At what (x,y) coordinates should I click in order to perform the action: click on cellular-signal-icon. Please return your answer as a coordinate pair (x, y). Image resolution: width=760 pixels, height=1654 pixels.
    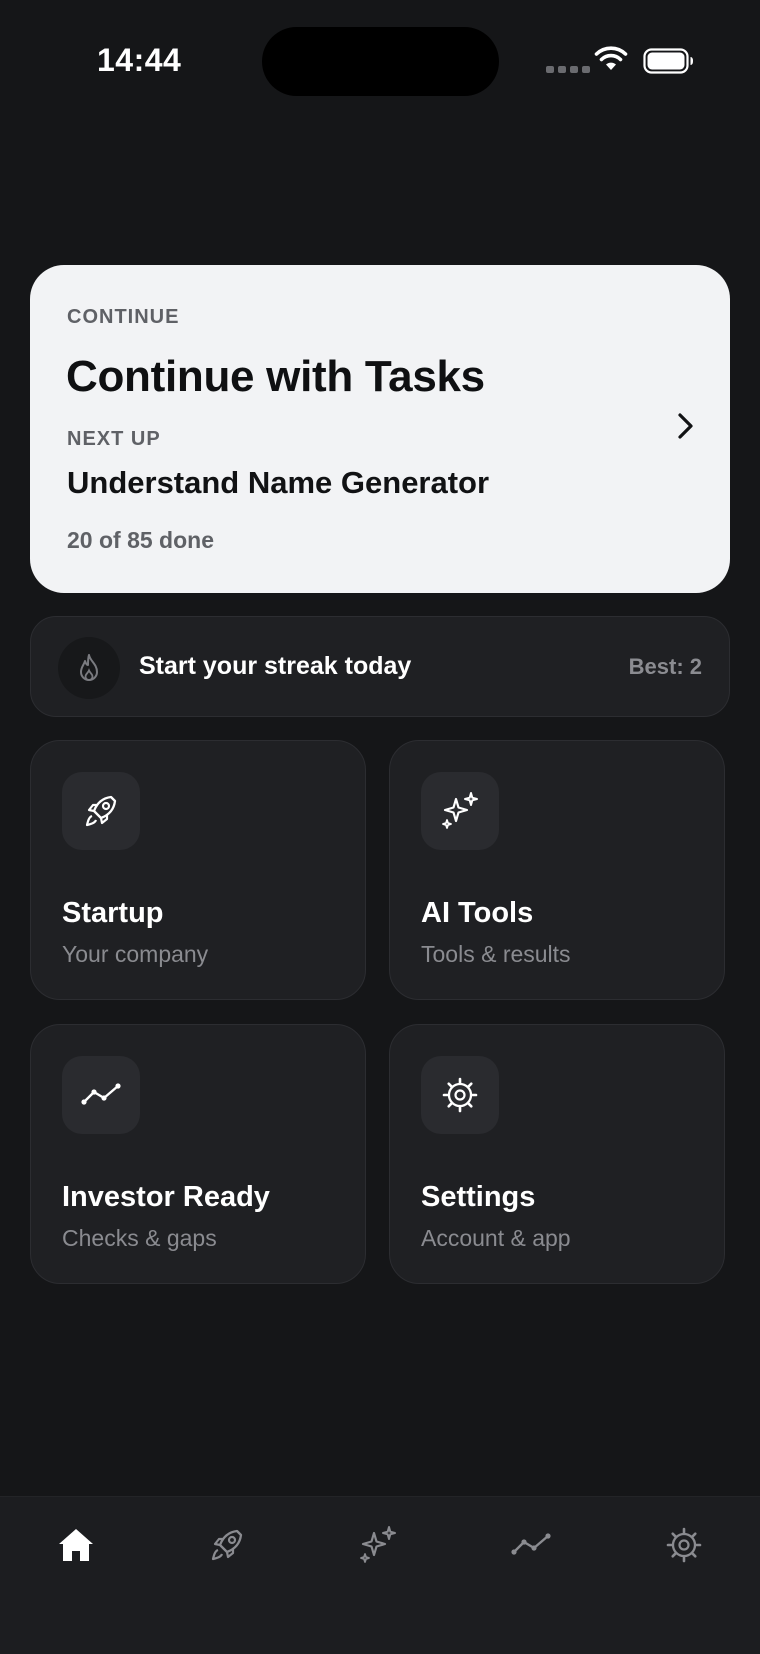
    Looking at the image, I should click on (568, 69).